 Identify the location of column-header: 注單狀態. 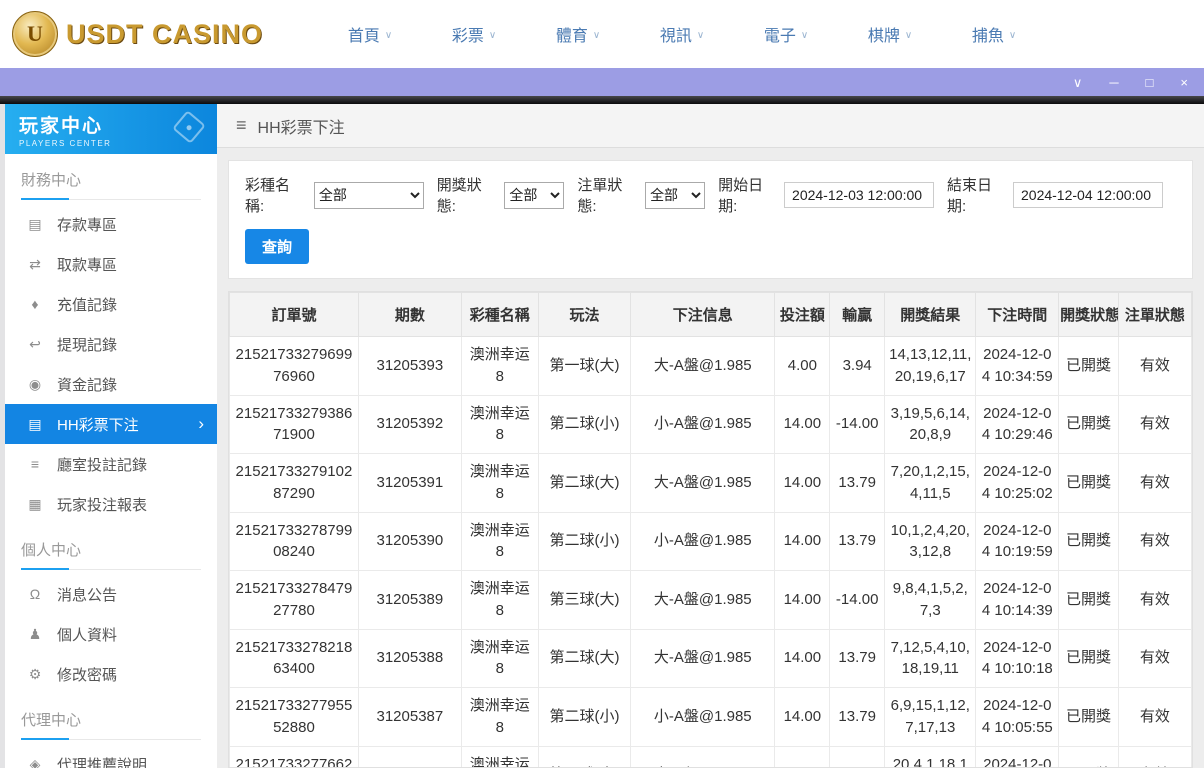
(1154, 314).